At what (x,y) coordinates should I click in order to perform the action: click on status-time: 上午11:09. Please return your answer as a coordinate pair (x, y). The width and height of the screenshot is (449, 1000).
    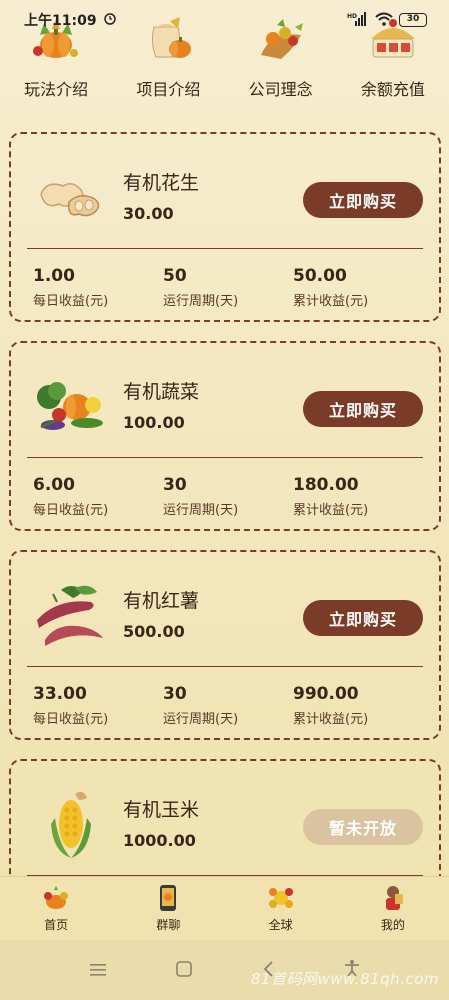
    Looking at the image, I should click on (60, 21).